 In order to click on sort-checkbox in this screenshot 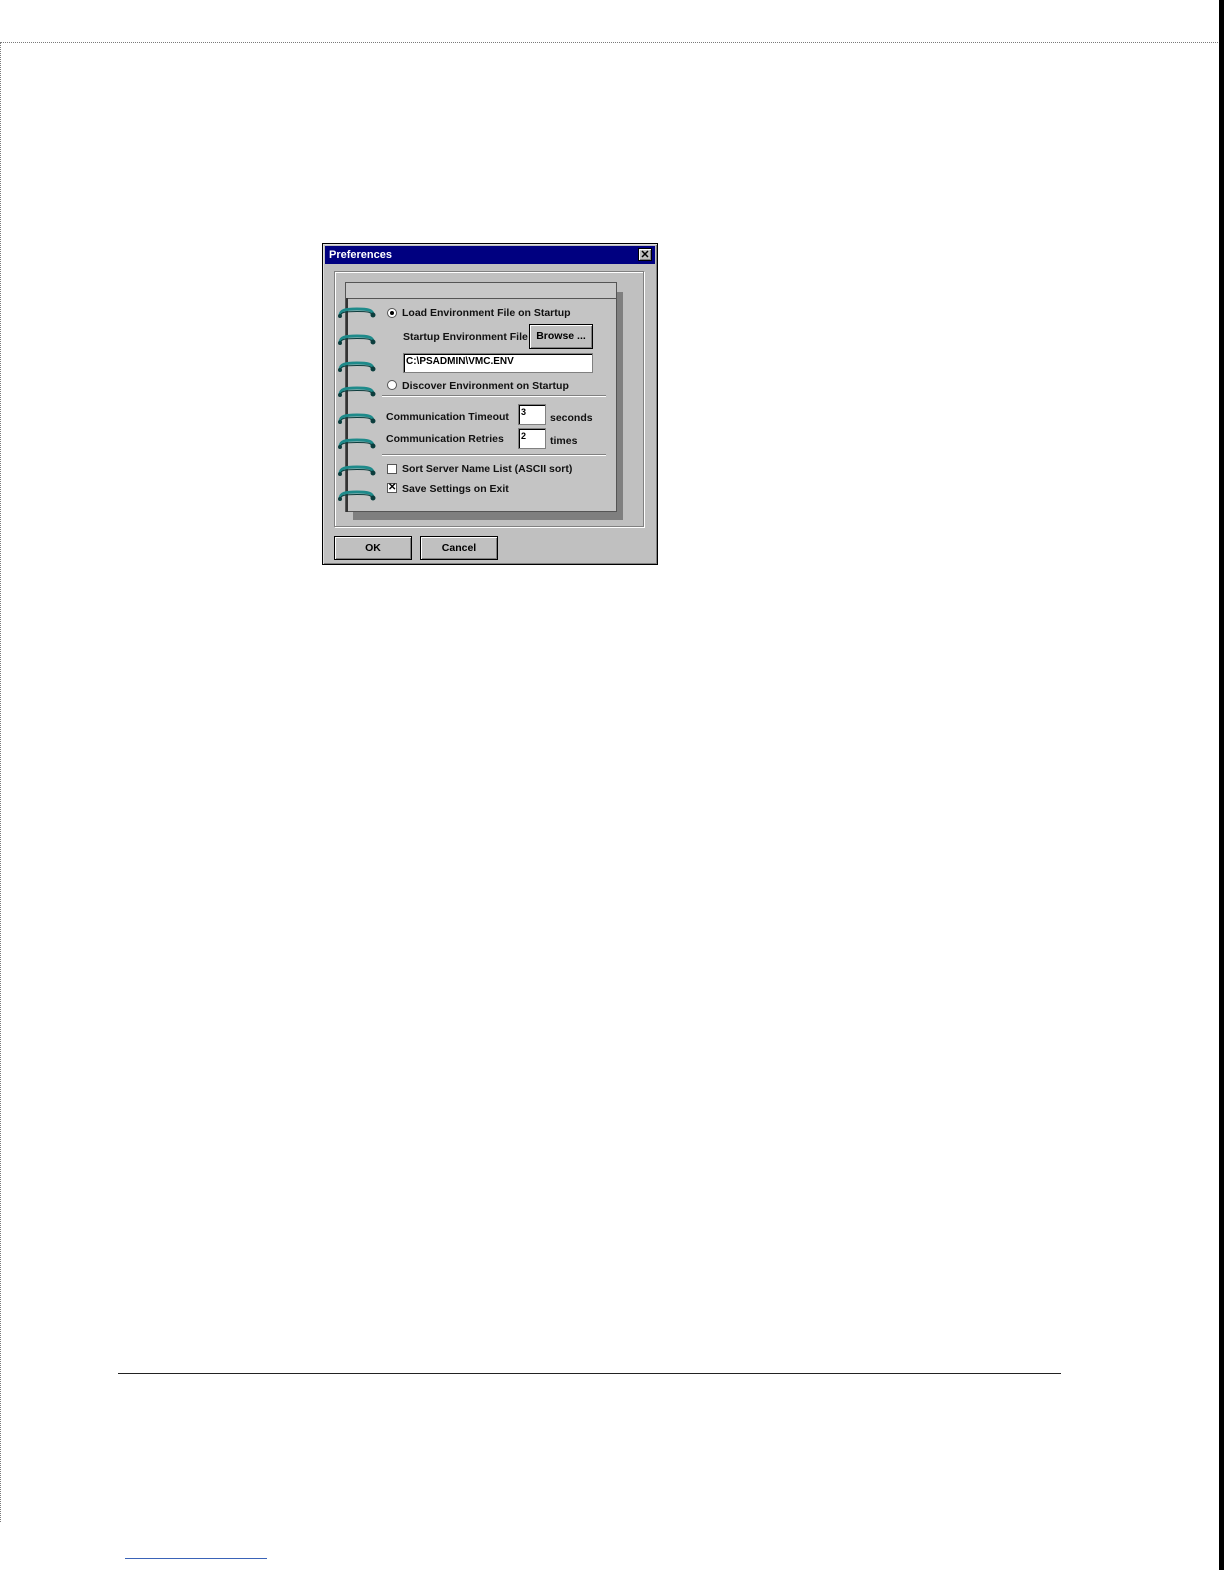, I will do `click(392, 469)`.